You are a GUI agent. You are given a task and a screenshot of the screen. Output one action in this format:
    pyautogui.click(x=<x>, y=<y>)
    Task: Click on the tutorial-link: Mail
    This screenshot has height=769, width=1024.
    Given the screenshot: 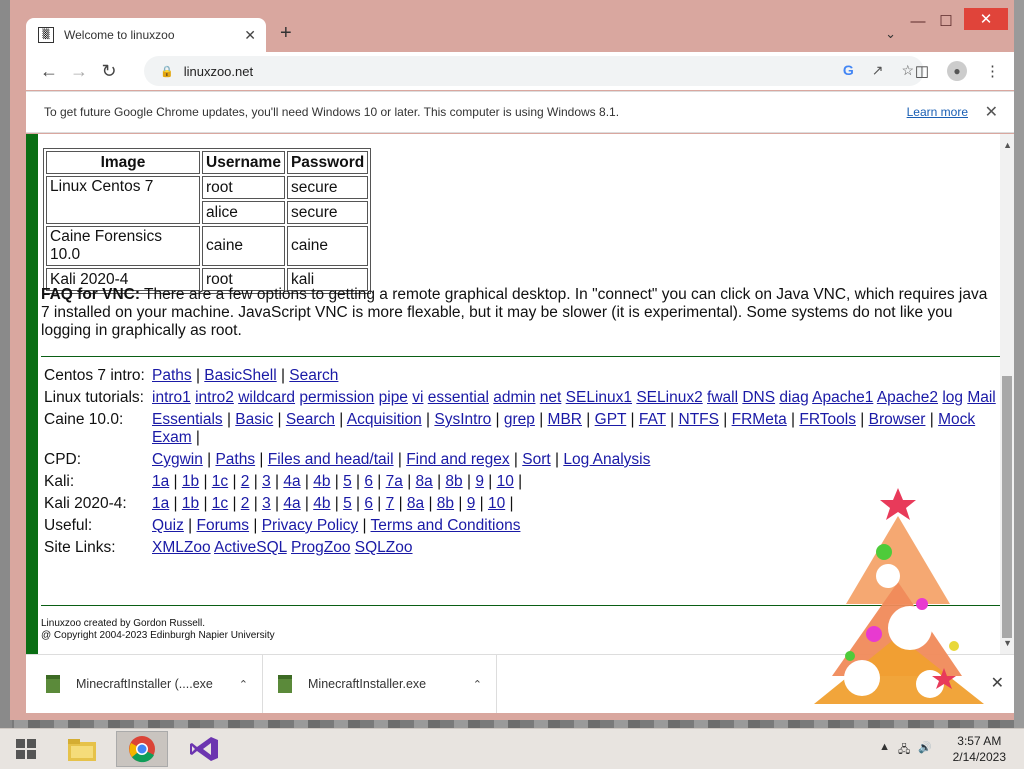 What is the action you would take?
    pyautogui.click(x=981, y=397)
    